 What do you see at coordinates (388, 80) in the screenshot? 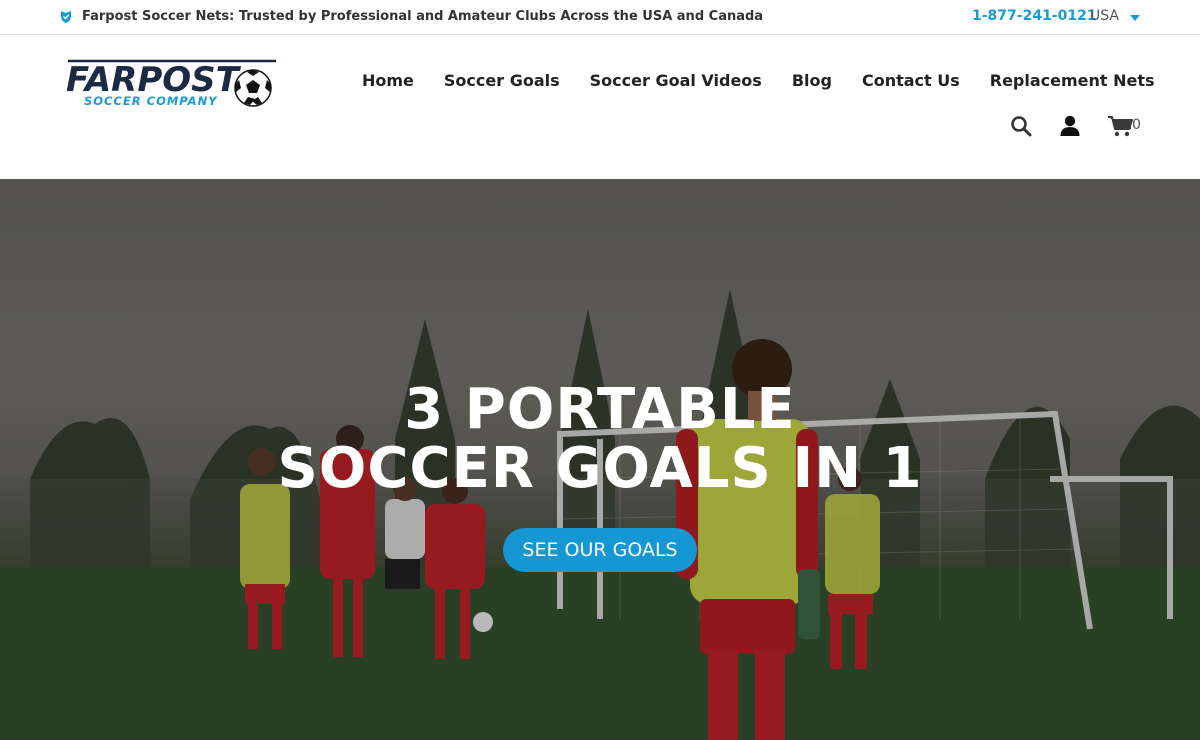
I see `nav-home: Home` at bounding box center [388, 80].